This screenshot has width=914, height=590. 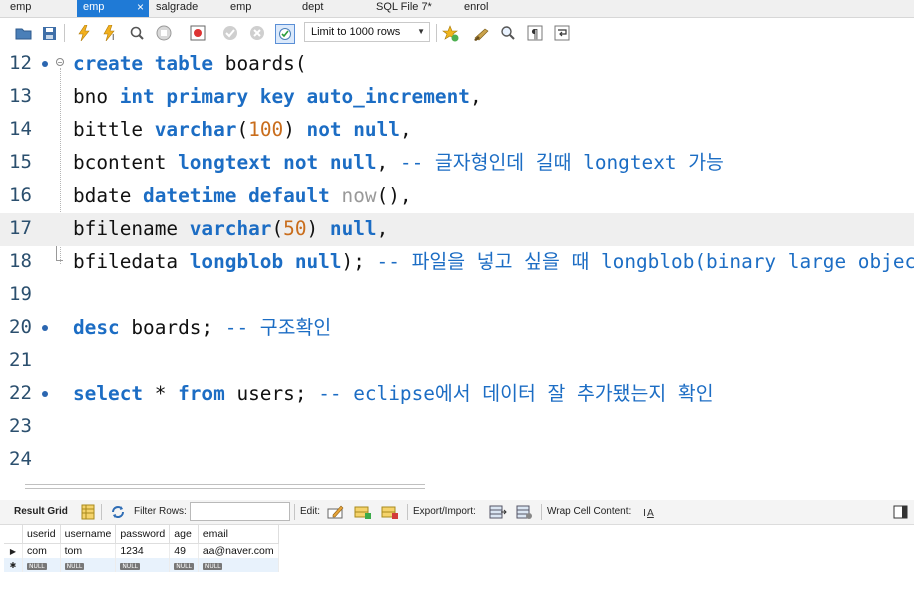 What do you see at coordinates (20, 129) in the screenshot?
I see `line-number: 14` at bounding box center [20, 129].